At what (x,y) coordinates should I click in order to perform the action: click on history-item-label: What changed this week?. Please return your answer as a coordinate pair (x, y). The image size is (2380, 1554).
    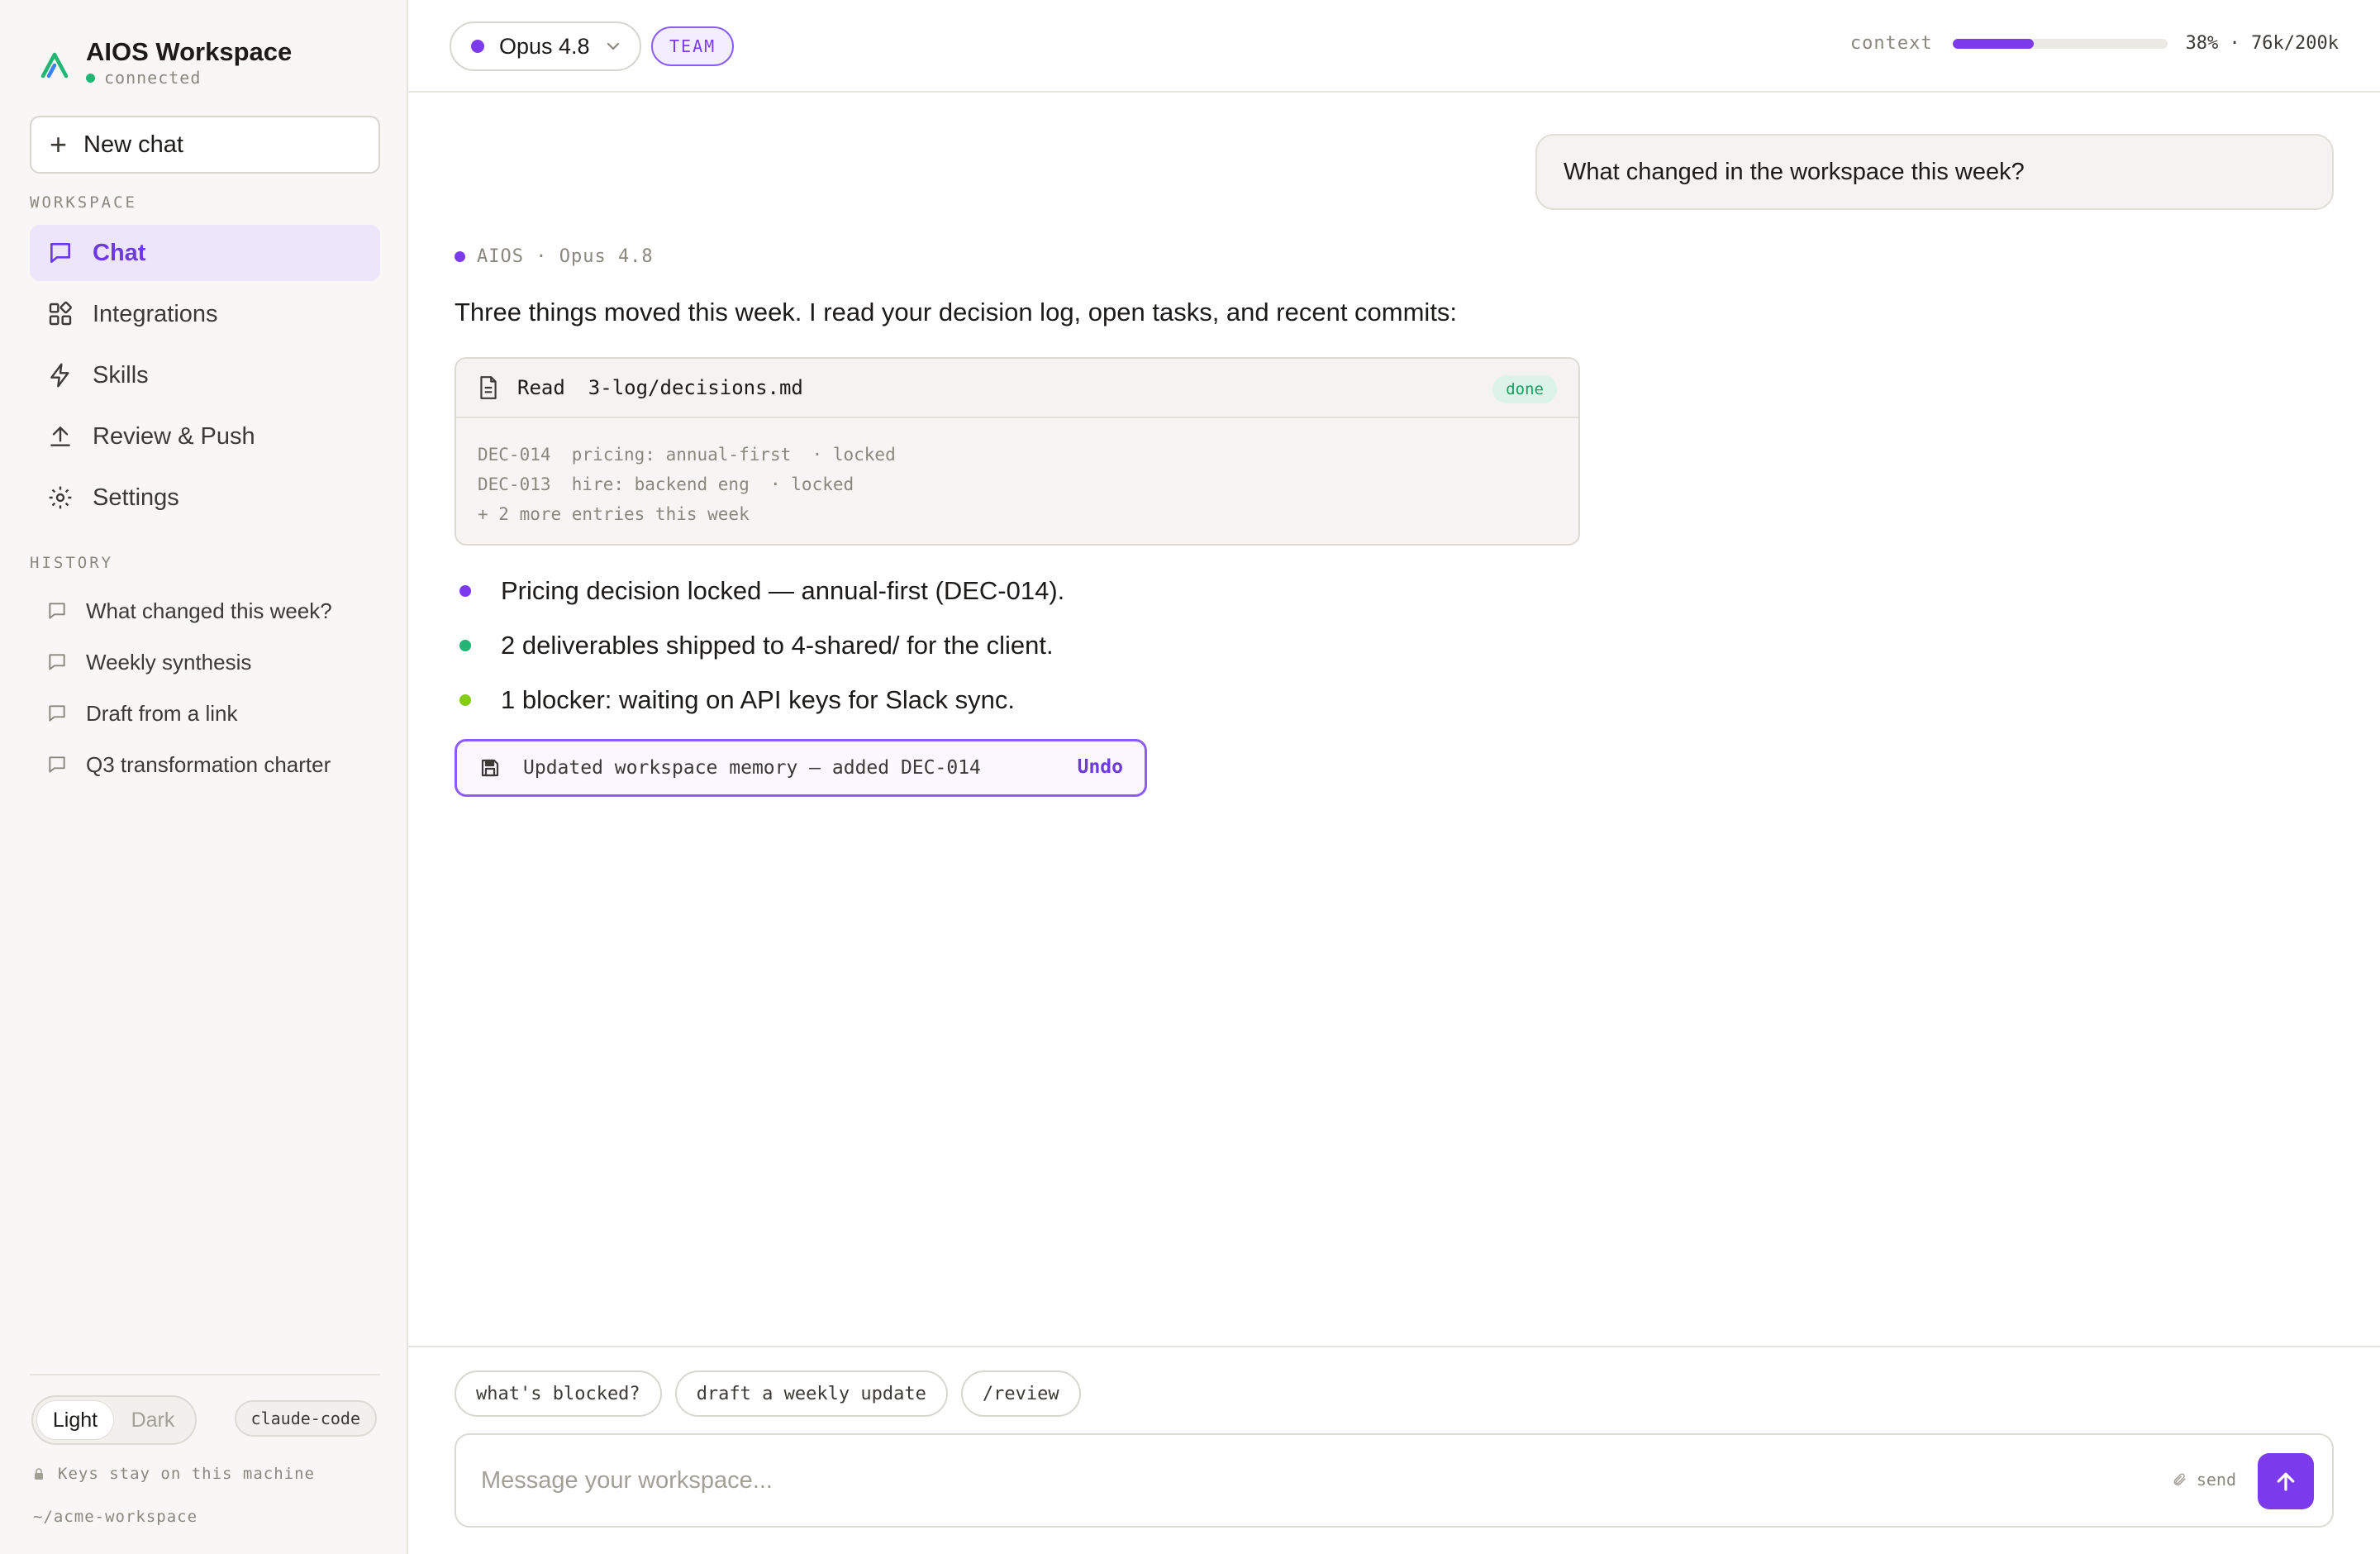
    Looking at the image, I should click on (209, 610).